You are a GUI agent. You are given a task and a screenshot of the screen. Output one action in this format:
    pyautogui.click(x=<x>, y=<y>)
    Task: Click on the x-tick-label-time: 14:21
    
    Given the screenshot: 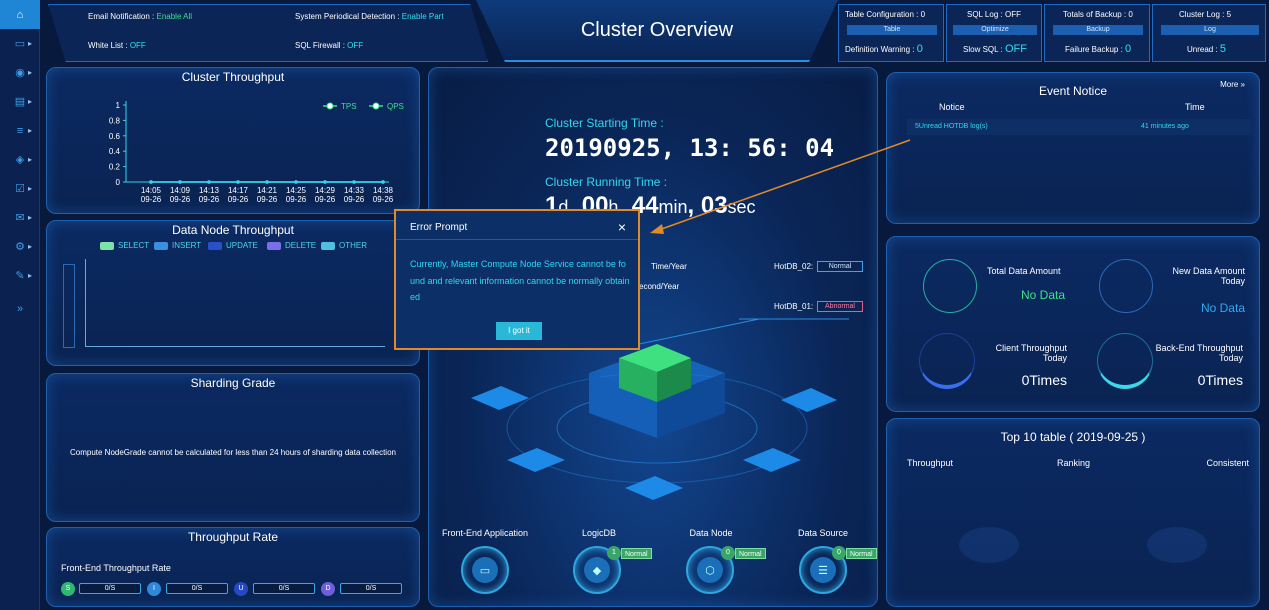 What is the action you would take?
    pyautogui.click(x=267, y=190)
    